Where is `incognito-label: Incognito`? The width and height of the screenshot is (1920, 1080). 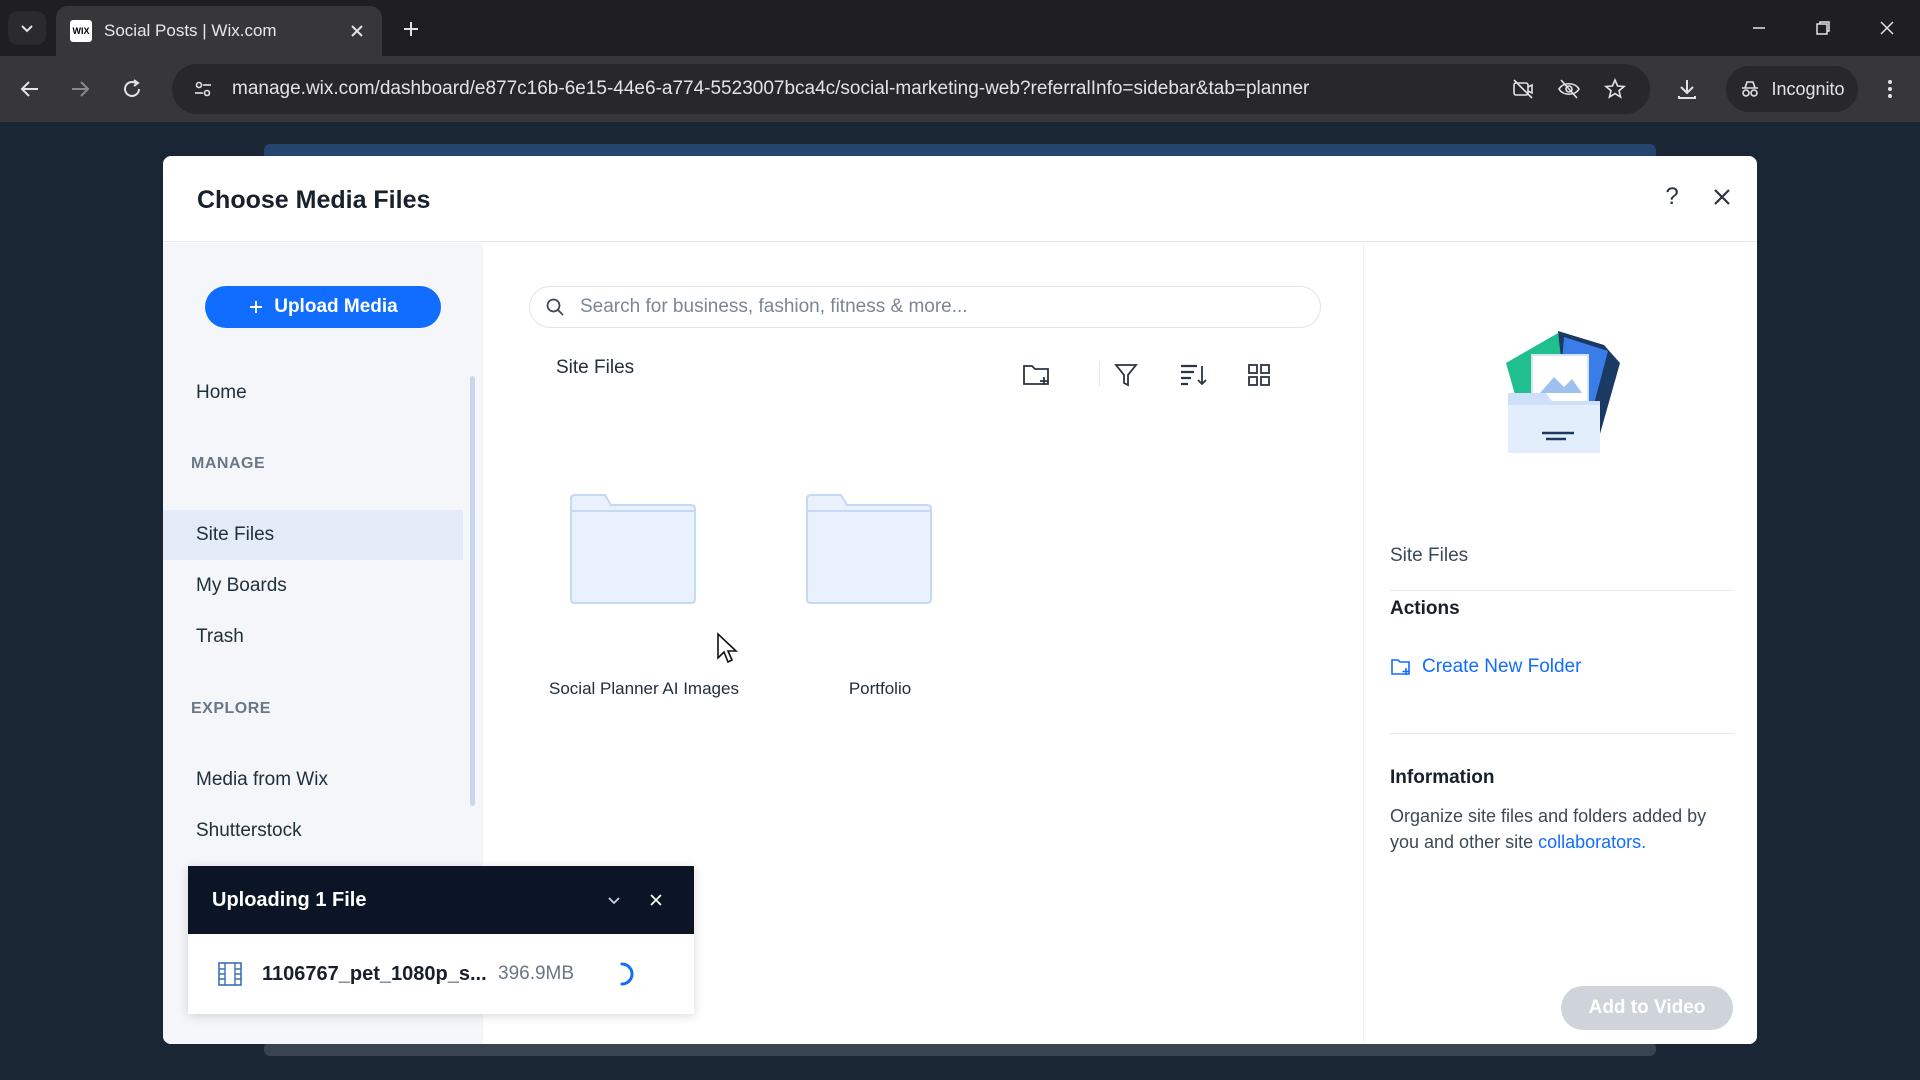 incognito-label: Incognito is located at coordinates (1808, 88).